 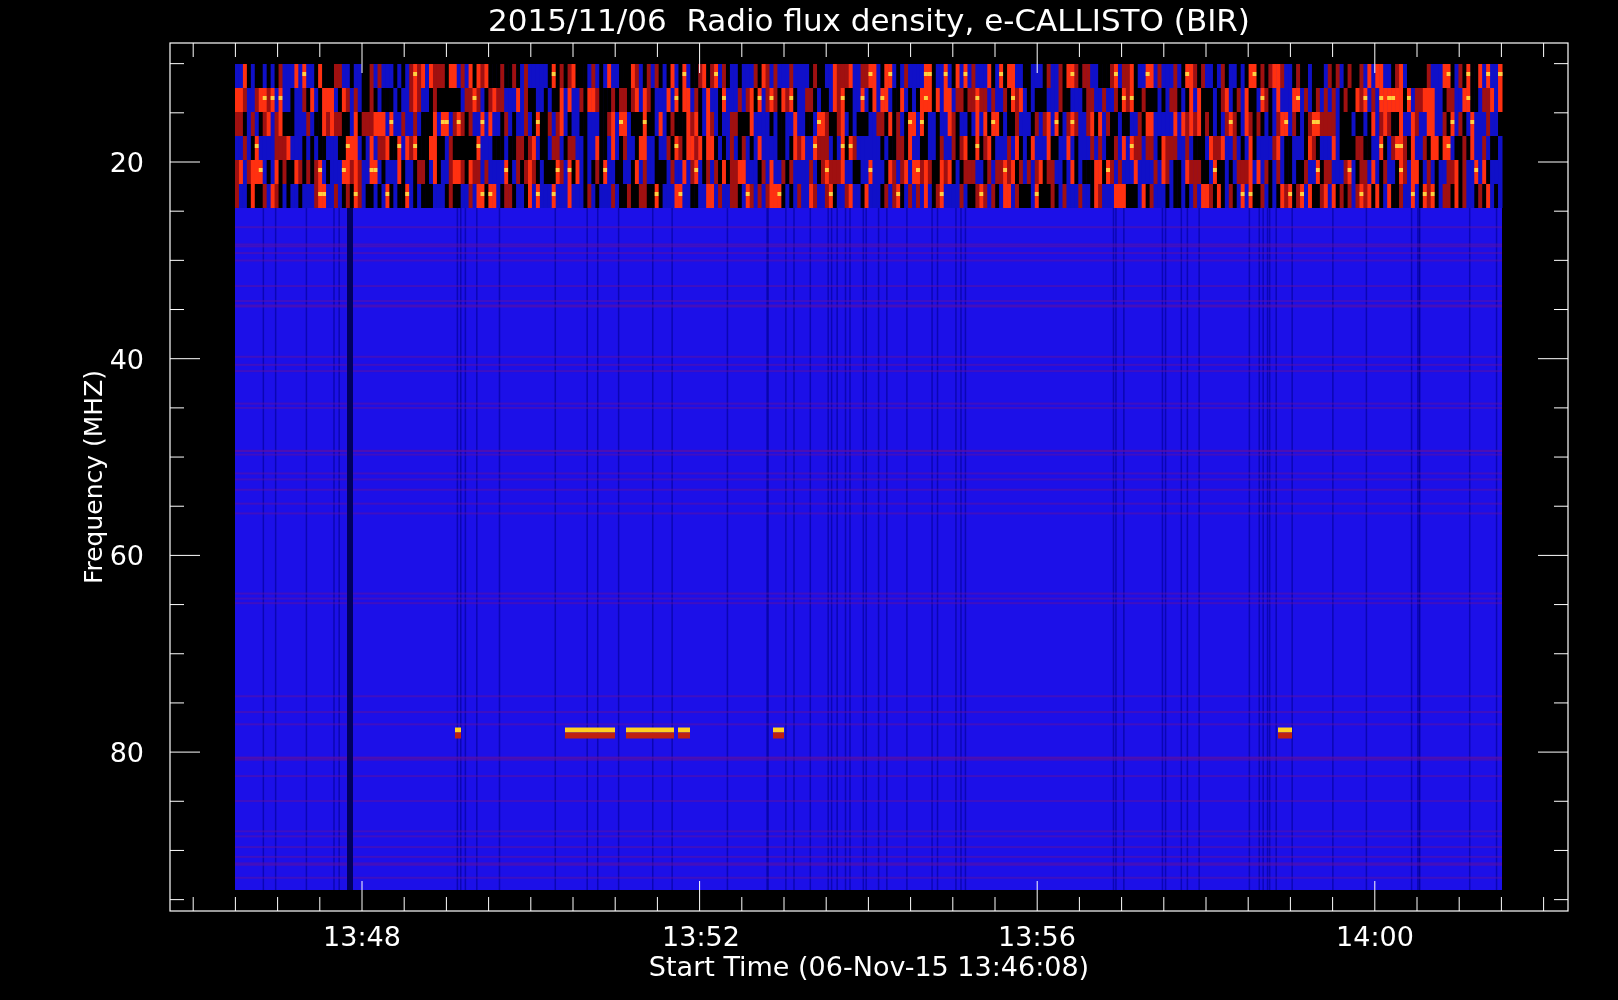 What do you see at coordinates (701, 936) in the screenshot?
I see `x-tick-label: 13:52` at bounding box center [701, 936].